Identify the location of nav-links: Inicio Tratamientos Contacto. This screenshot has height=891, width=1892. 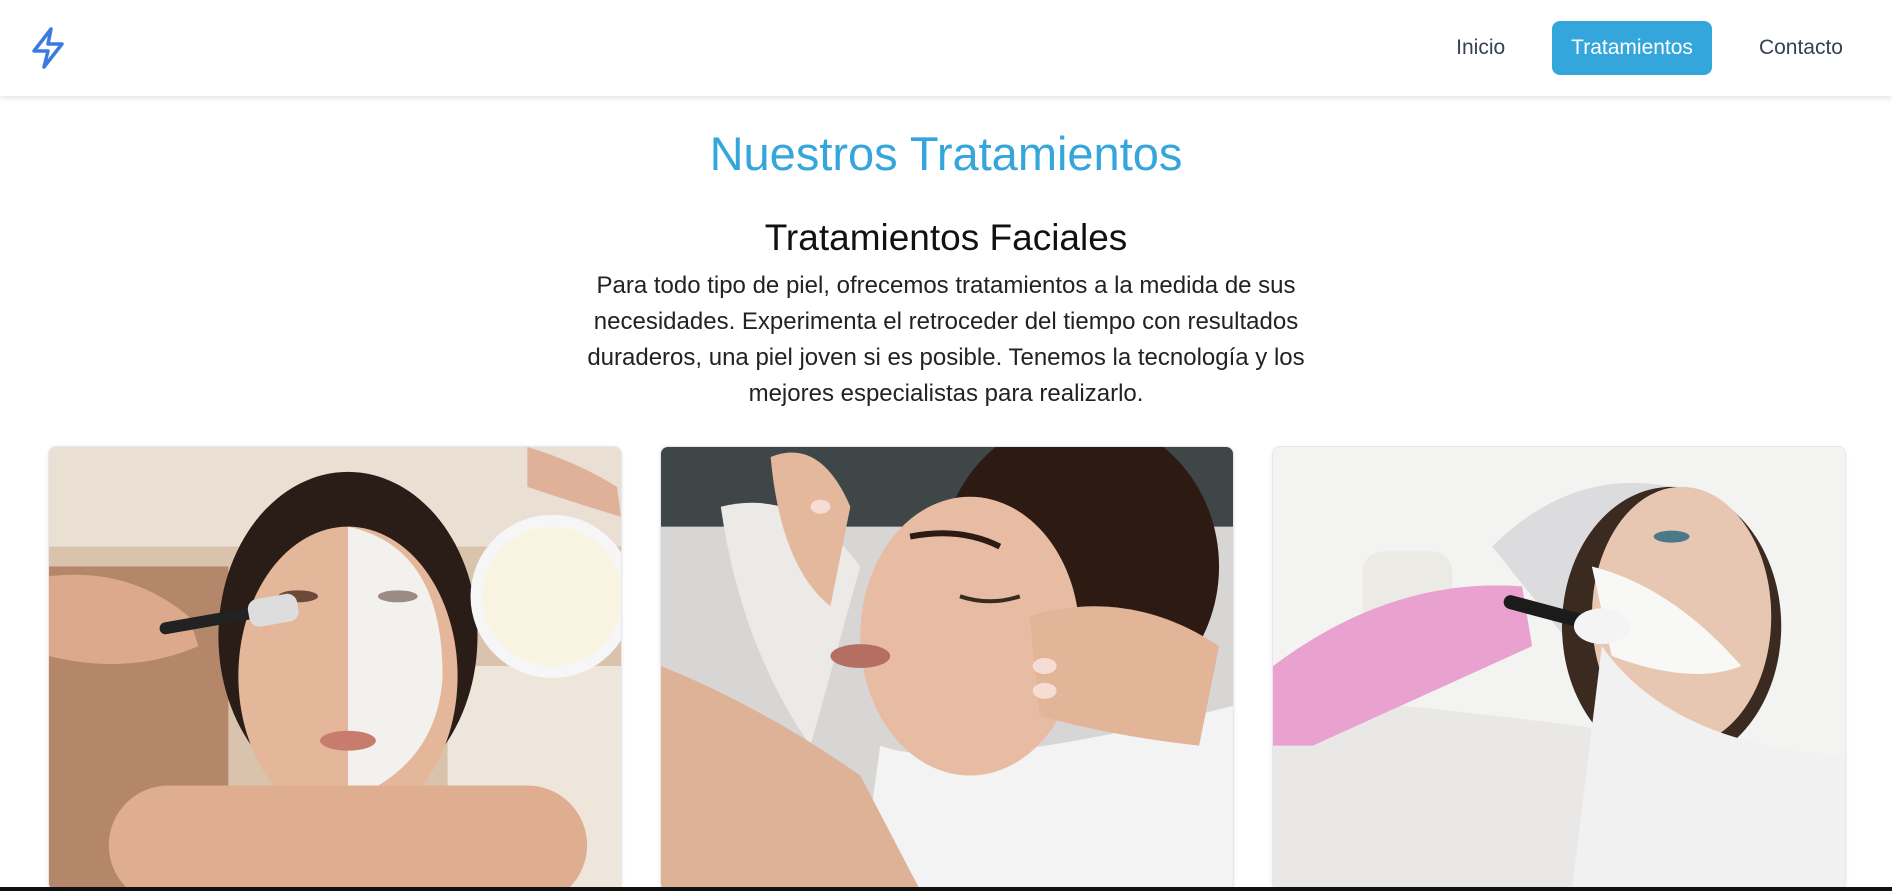
(1649, 48).